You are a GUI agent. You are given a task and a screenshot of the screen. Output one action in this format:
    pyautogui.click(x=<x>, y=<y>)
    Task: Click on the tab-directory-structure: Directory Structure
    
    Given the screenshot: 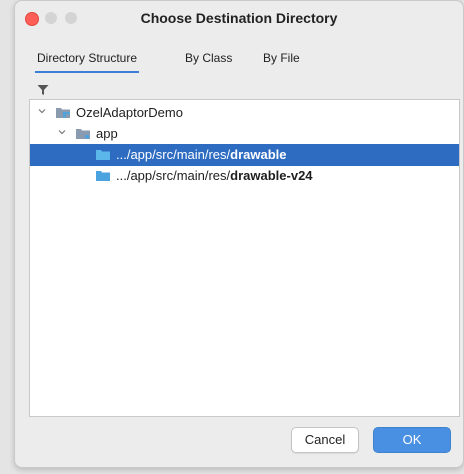 What is the action you would take?
    pyautogui.click(x=87, y=62)
    